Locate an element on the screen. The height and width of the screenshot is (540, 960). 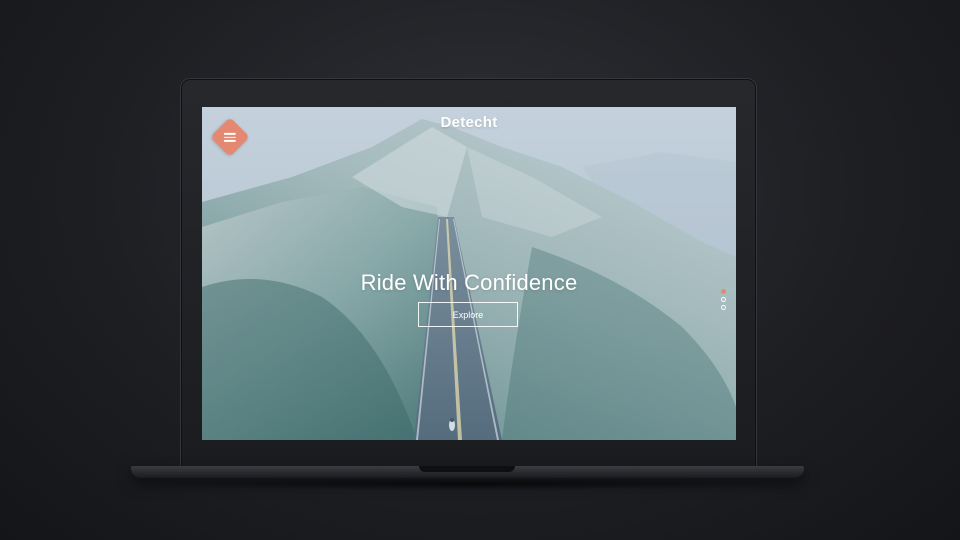
slide-pager is located at coordinates (723, 299).